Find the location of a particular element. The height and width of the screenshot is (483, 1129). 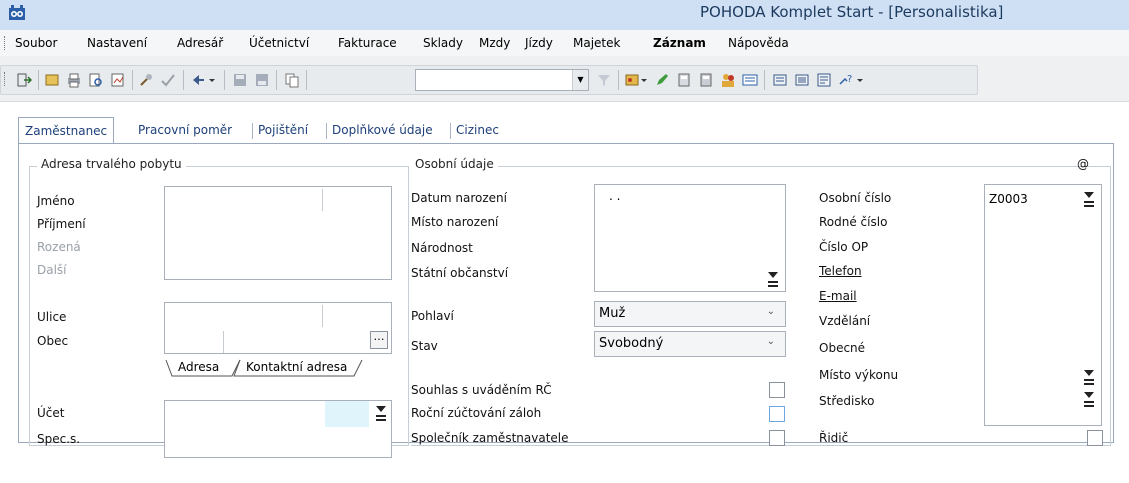

iban-icon is located at coordinates (750, 80).